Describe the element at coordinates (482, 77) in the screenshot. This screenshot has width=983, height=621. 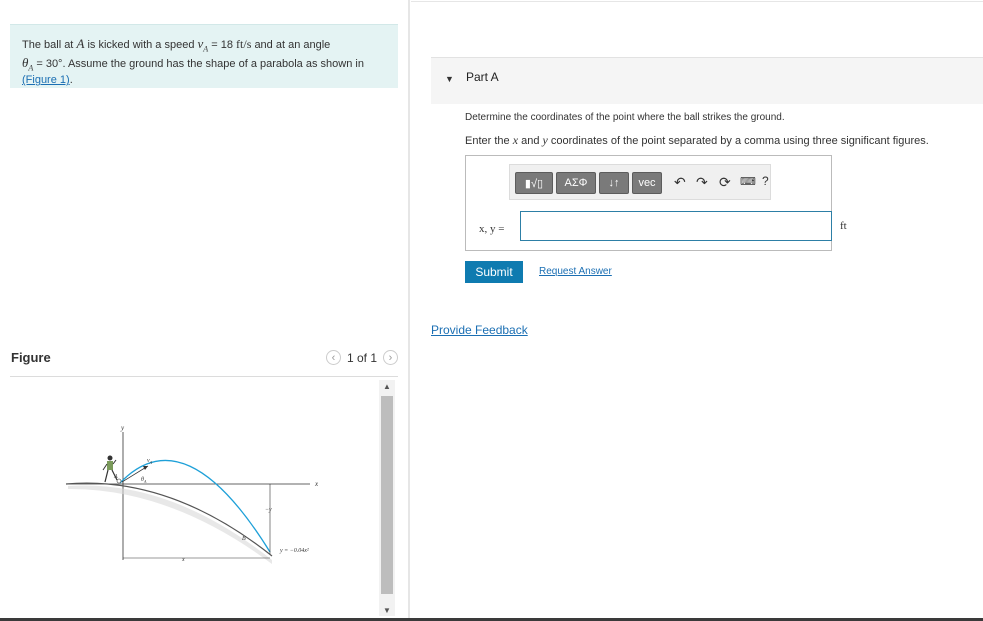
I see `part-title: Part A` at that location.